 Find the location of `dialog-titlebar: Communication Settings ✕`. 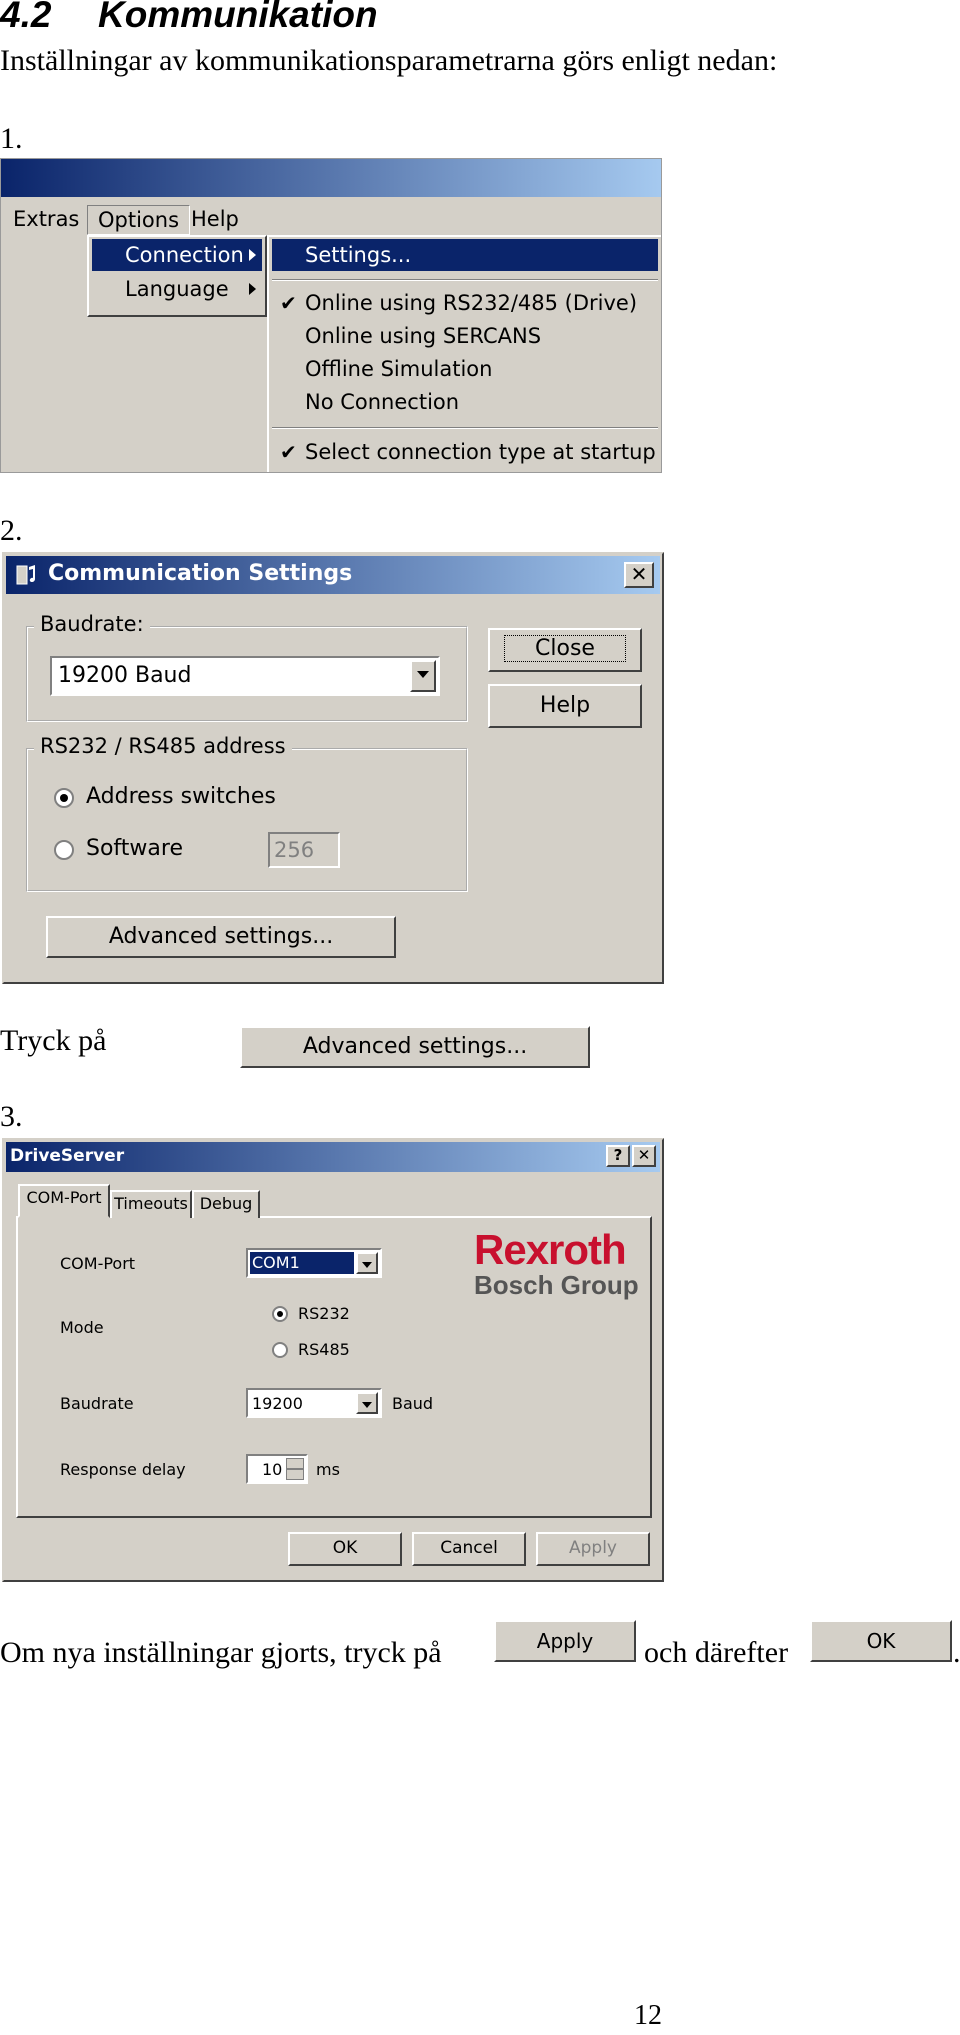

dialog-titlebar: Communication Settings ✕ is located at coordinates (333, 575).